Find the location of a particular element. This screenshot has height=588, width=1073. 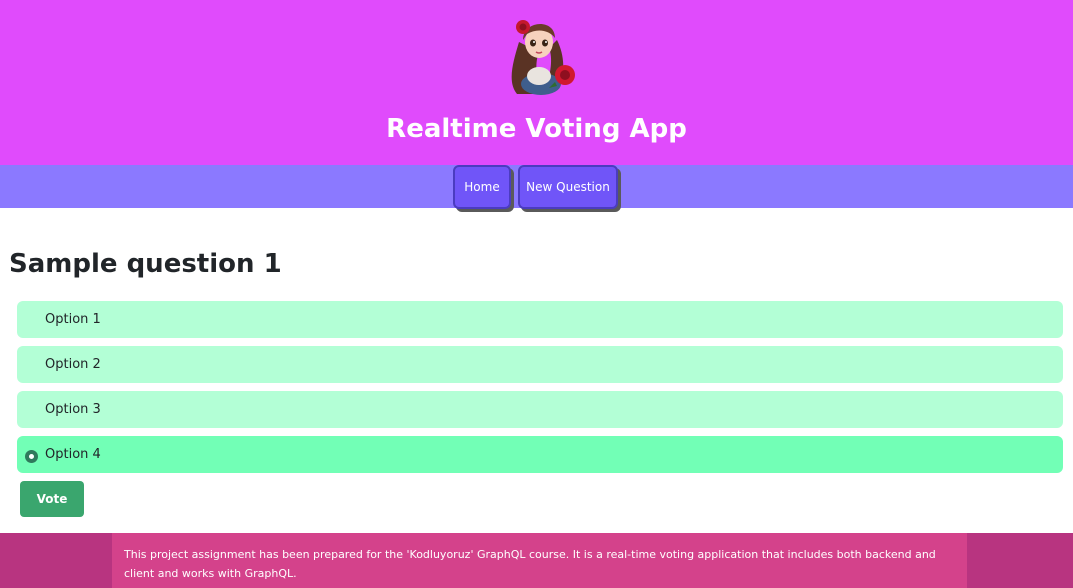

option-1-label: Option 1 is located at coordinates (73, 319).